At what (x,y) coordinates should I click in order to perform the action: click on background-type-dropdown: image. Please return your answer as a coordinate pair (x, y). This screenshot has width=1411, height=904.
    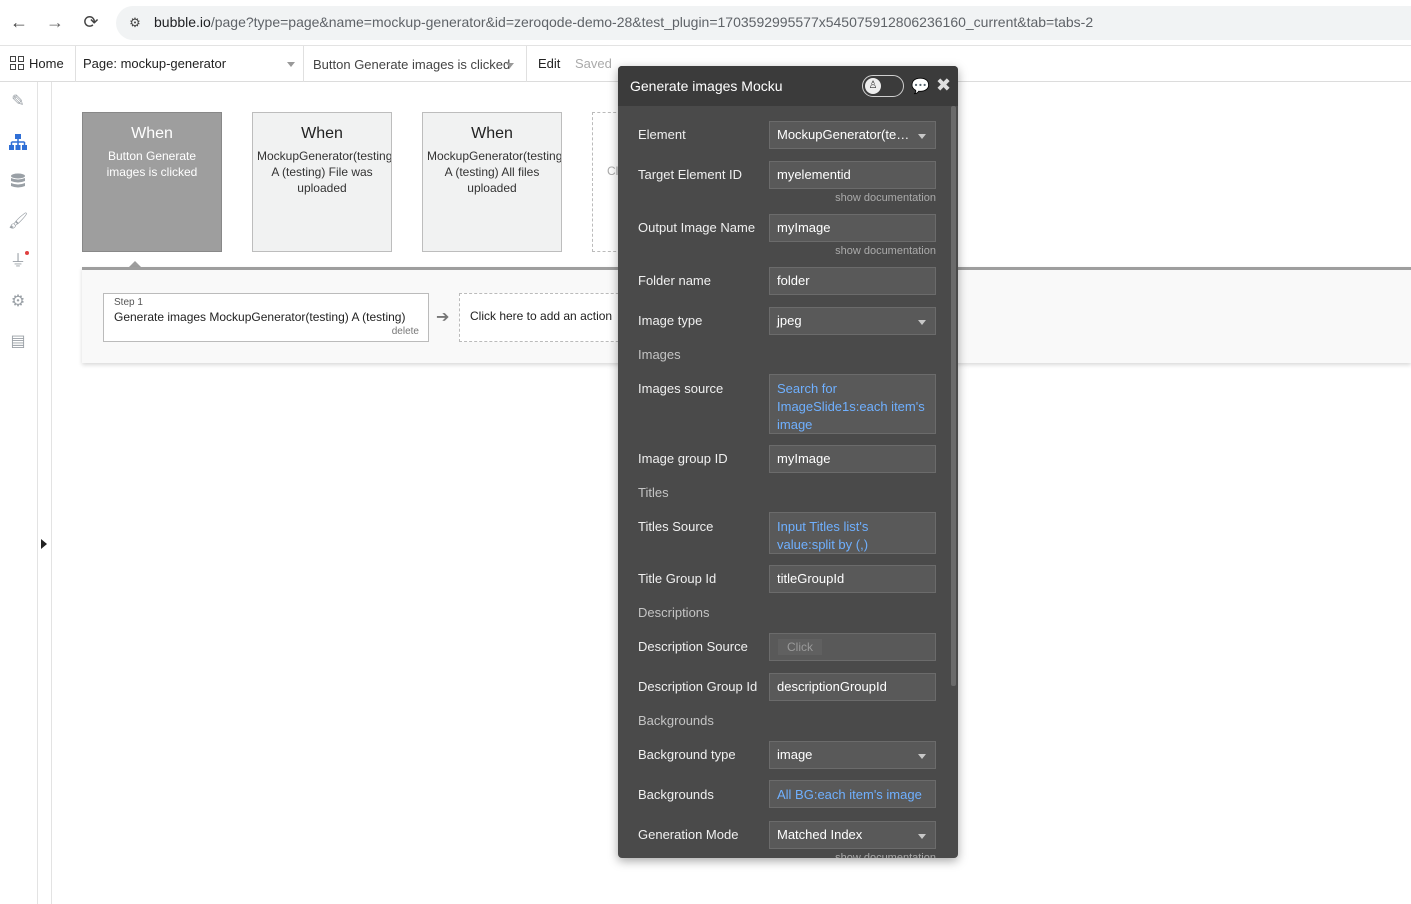
    Looking at the image, I should click on (852, 755).